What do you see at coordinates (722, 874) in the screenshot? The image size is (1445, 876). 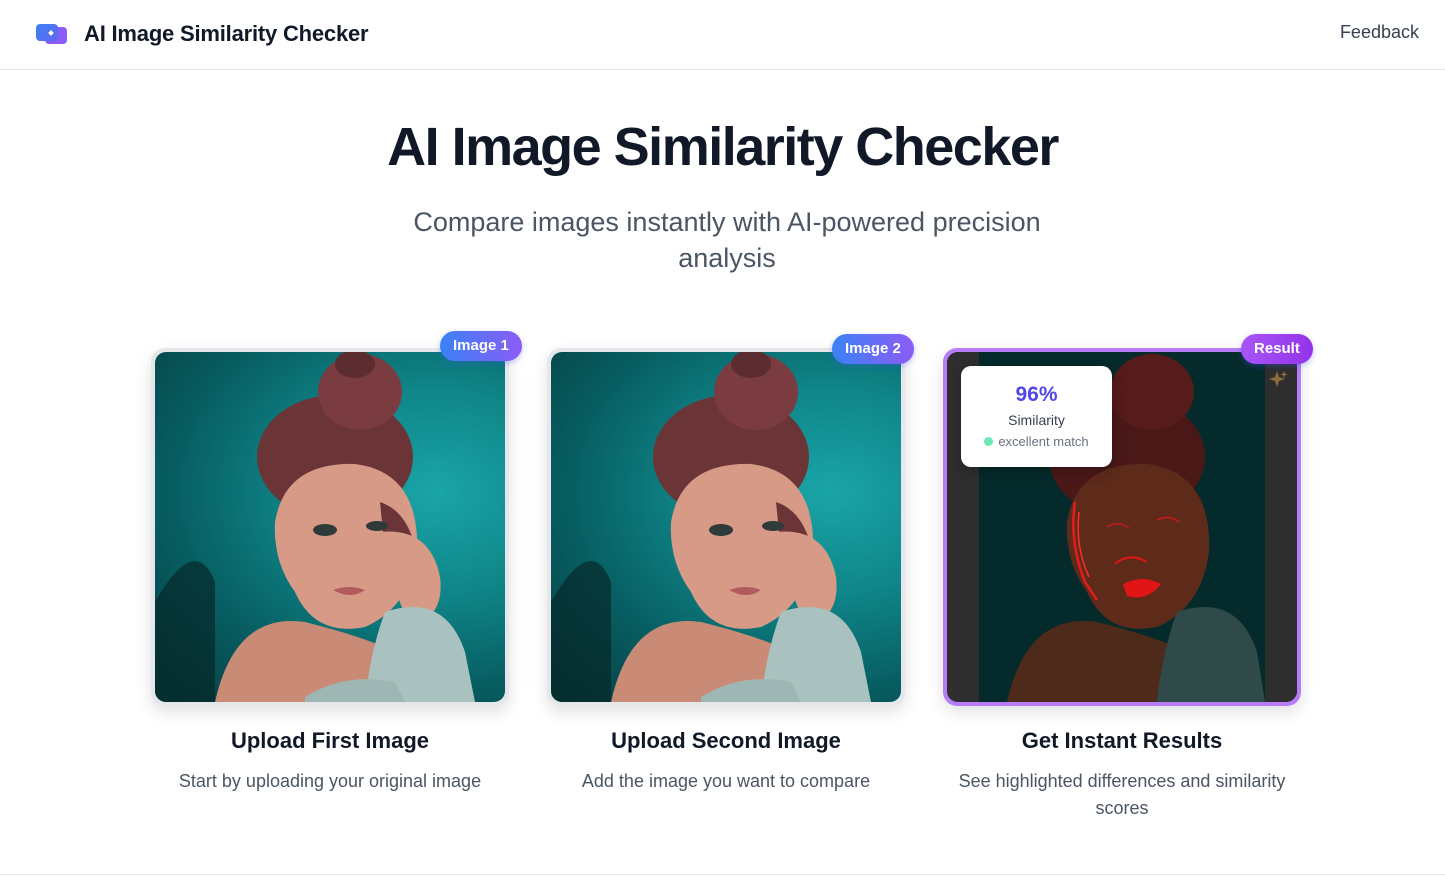 I see `section-divider` at bounding box center [722, 874].